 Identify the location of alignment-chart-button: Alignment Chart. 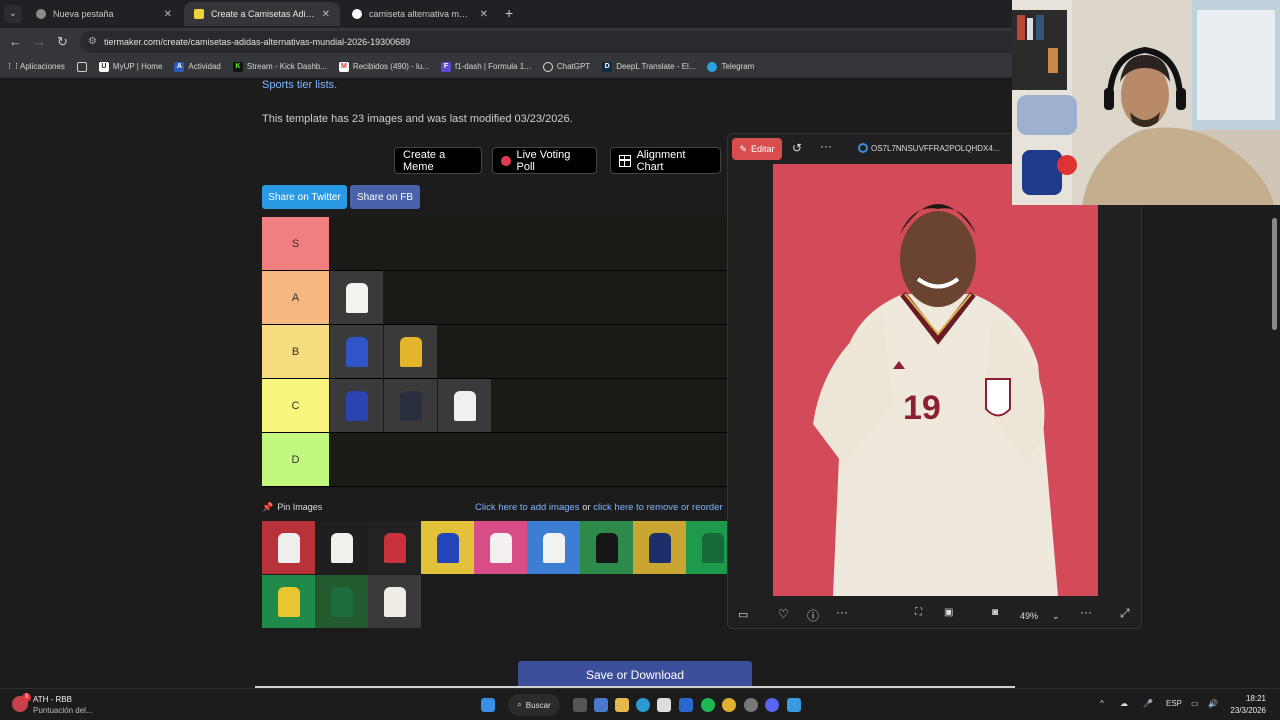
(665, 160).